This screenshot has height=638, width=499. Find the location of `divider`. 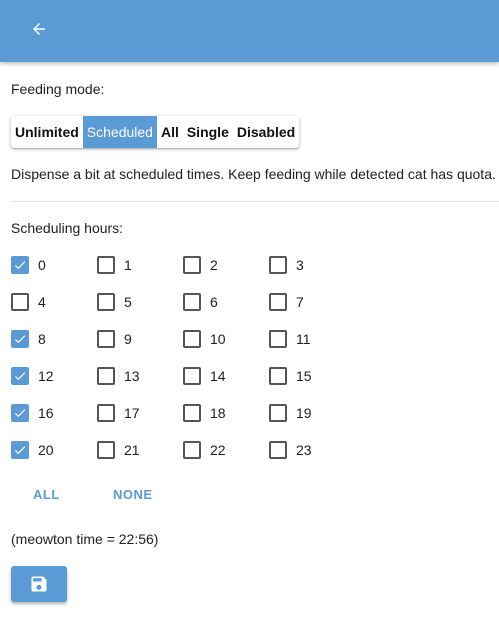

divider is located at coordinates (255, 201).